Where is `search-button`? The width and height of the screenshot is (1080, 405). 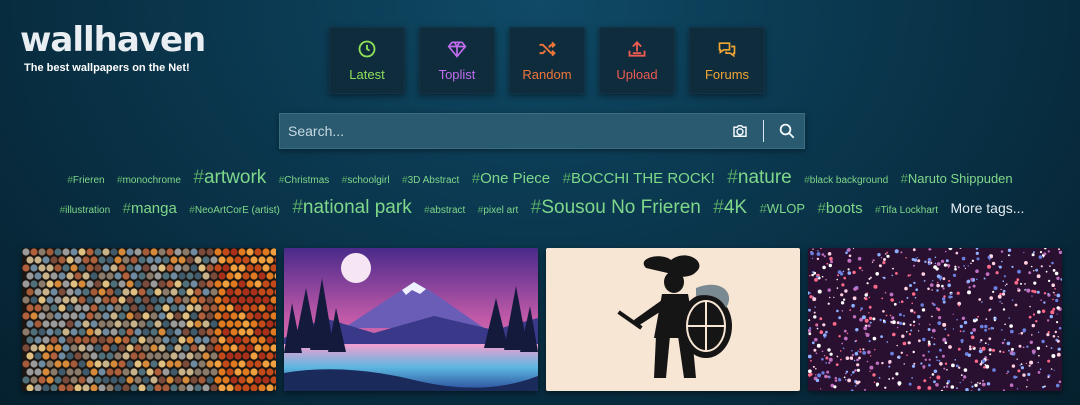
search-button is located at coordinates (787, 131).